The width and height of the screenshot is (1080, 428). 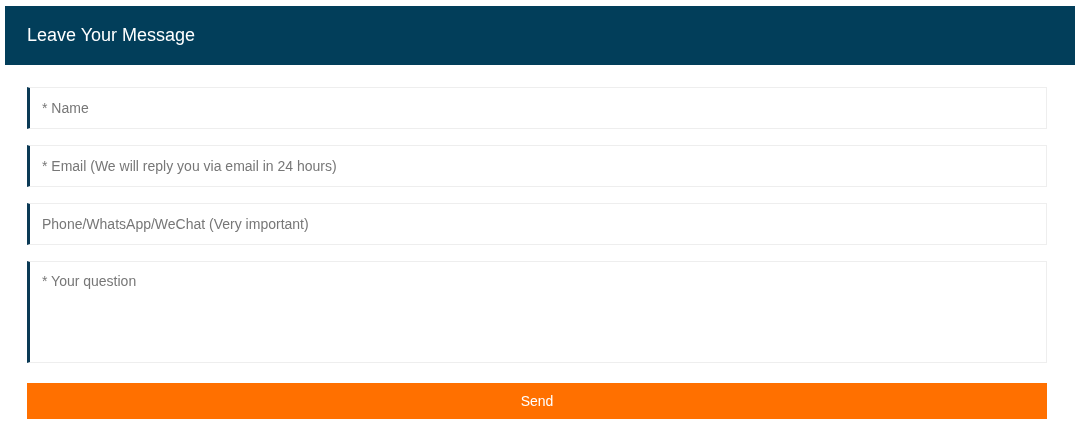 I want to click on input-field: * Name, so click(x=537, y=108).